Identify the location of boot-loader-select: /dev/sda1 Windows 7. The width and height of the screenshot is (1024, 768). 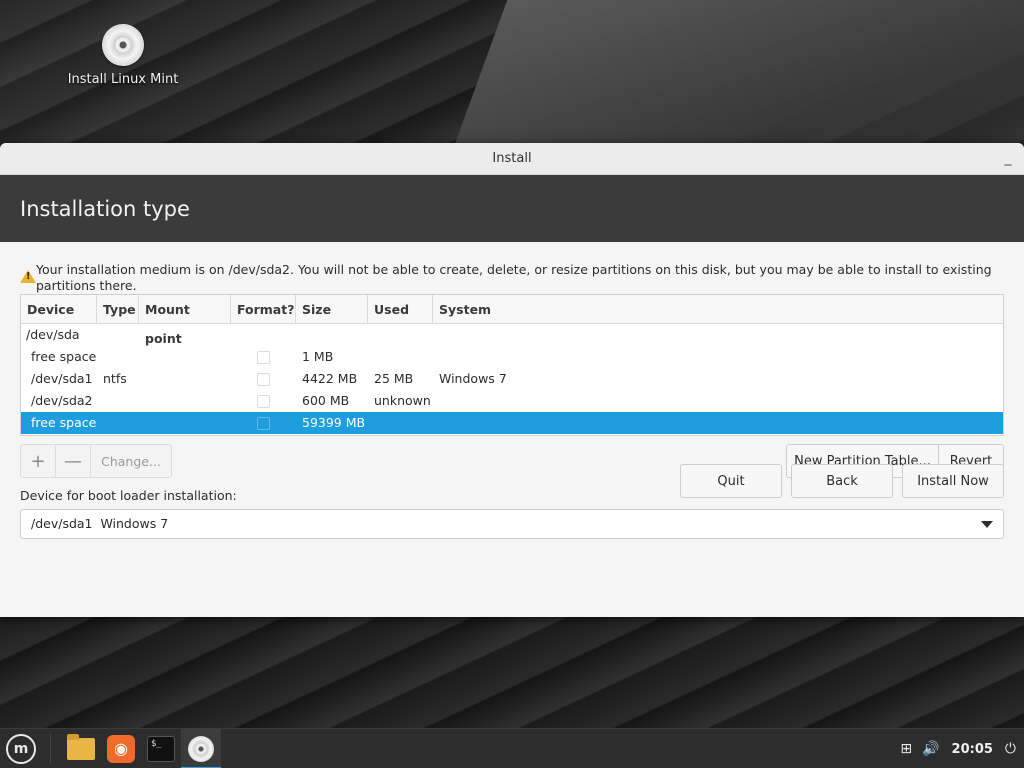
(512, 524).